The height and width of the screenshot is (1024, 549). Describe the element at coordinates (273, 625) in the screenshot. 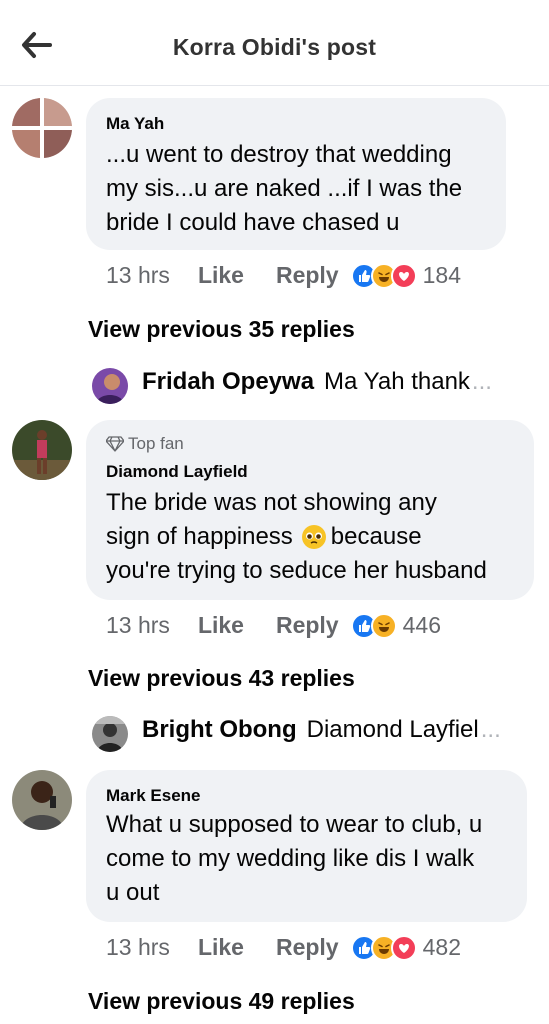

I see `comment-actions: 13 hrs Like Reply 446` at that location.